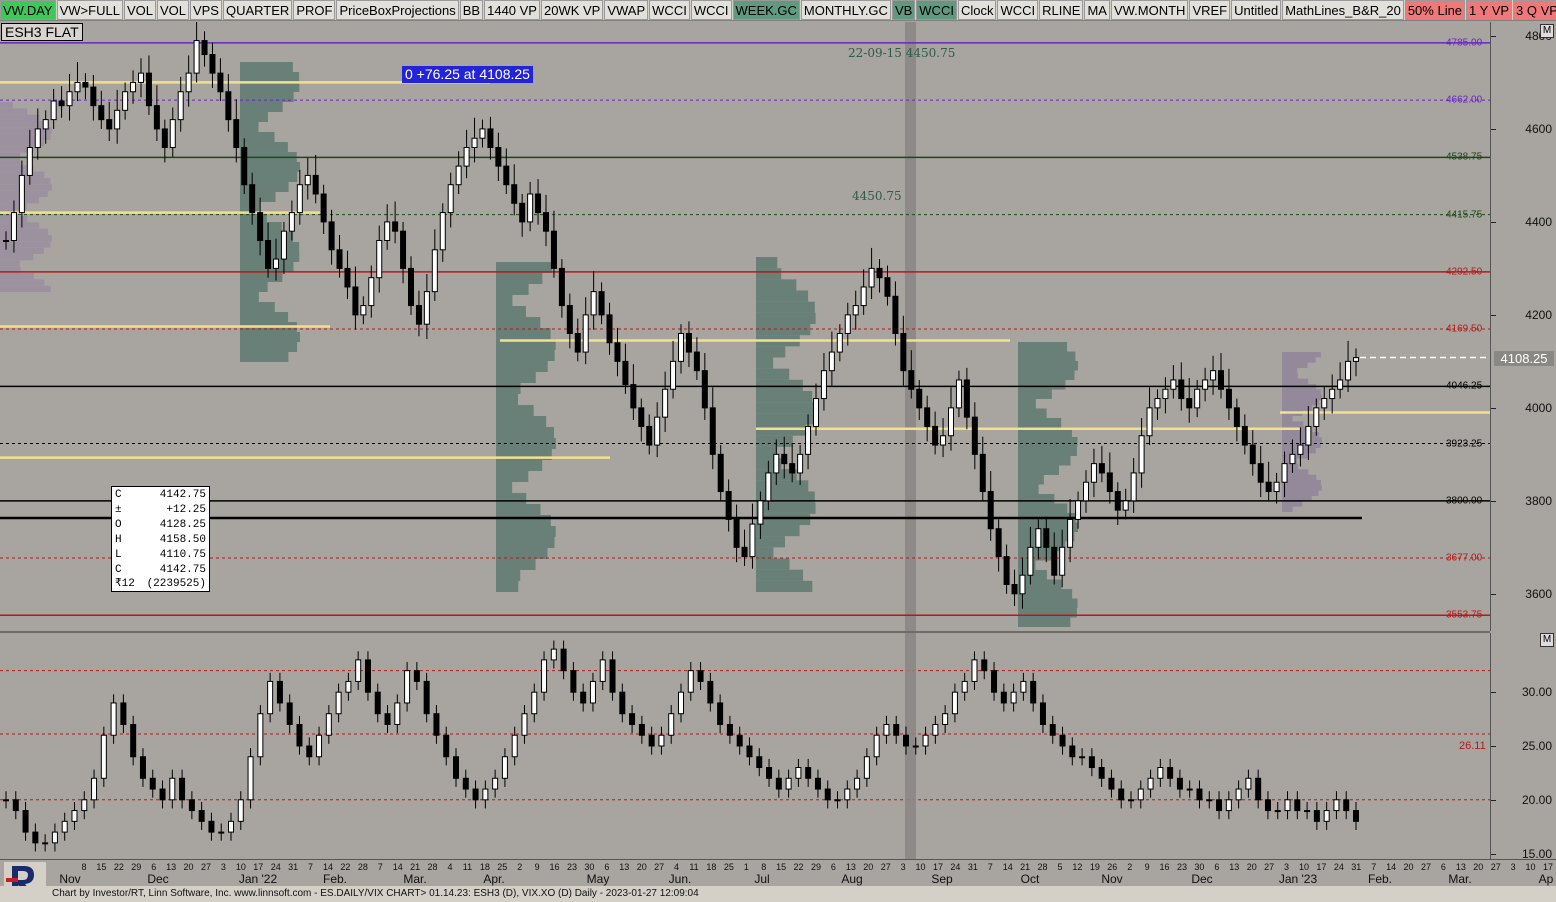 The width and height of the screenshot is (1556, 902). Describe the element at coordinates (1343, 10) in the screenshot. I see `toolbar-button-mathlines-b-r-20: MathLines_B&R_20` at that location.